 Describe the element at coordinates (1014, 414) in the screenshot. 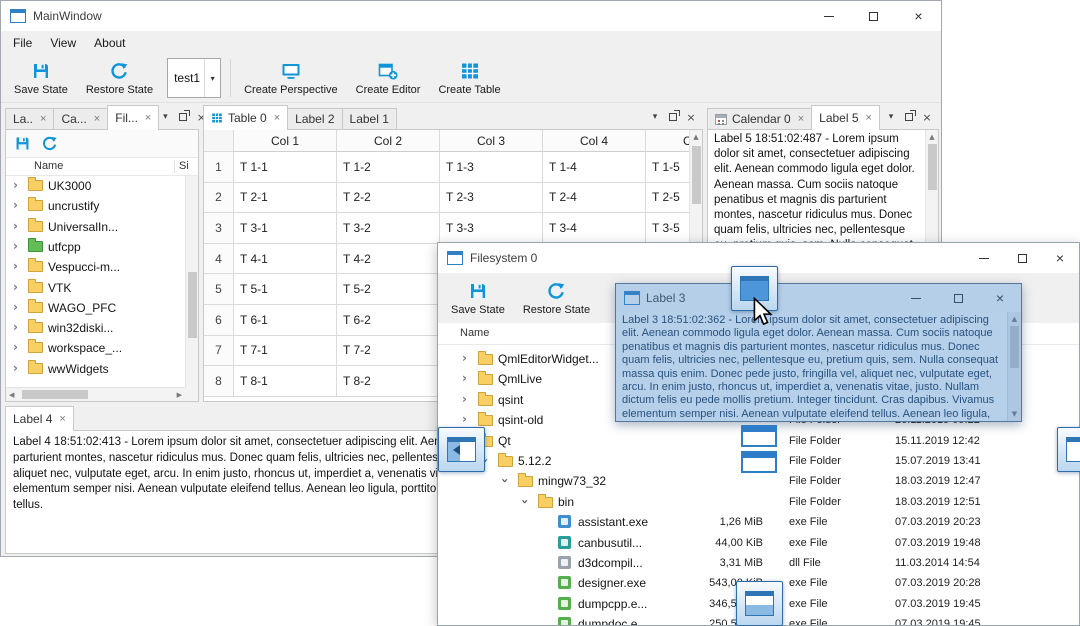

I see `scroll-down-icon: ▼` at that location.